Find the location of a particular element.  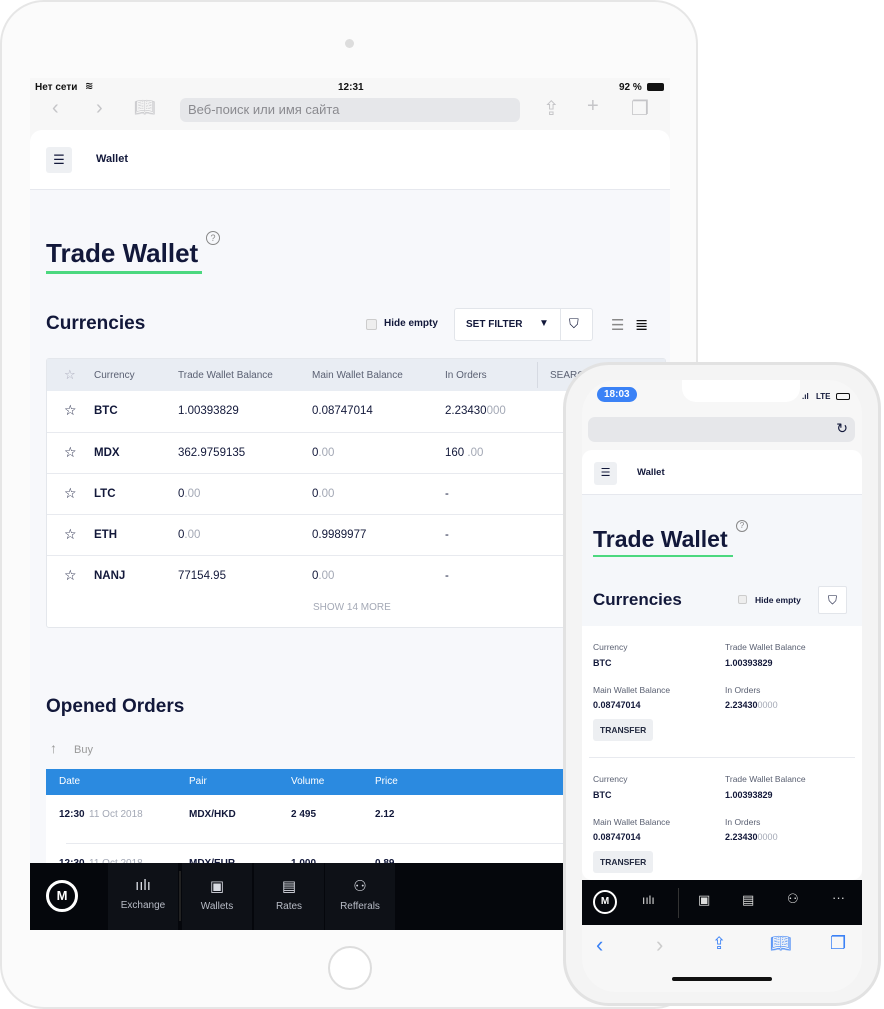

cell-value: 160 is located at coordinates (456, 453).